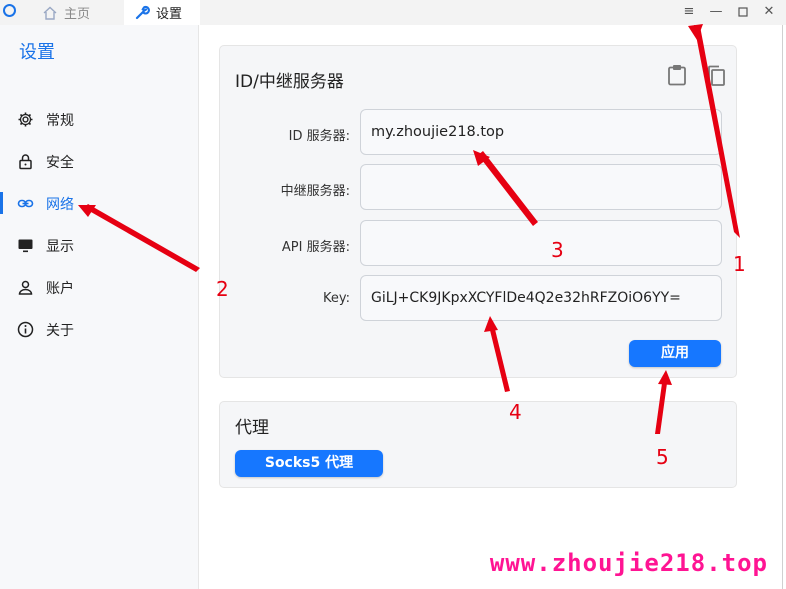  What do you see at coordinates (142, 13) in the screenshot?
I see `wrench-icon` at bounding box center [142, 13].